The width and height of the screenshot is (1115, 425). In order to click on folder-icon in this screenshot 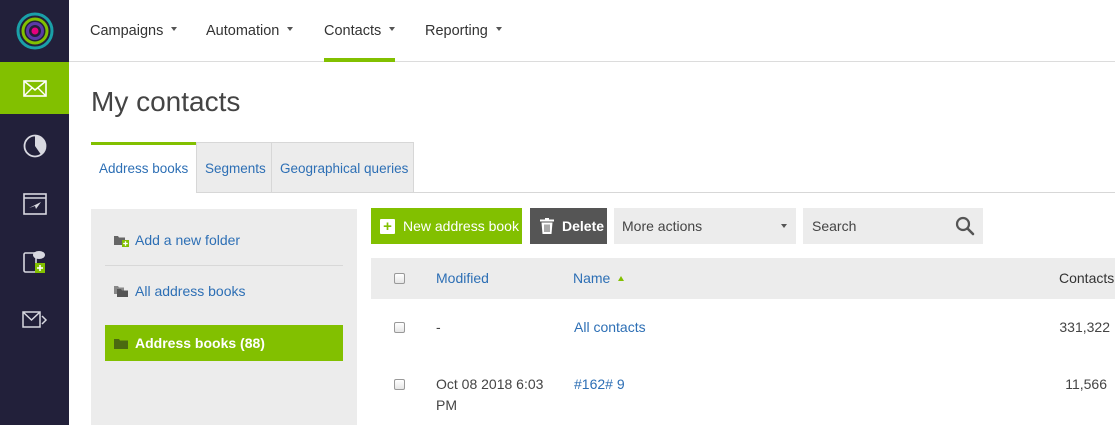, I will do `click(121, 344)`.